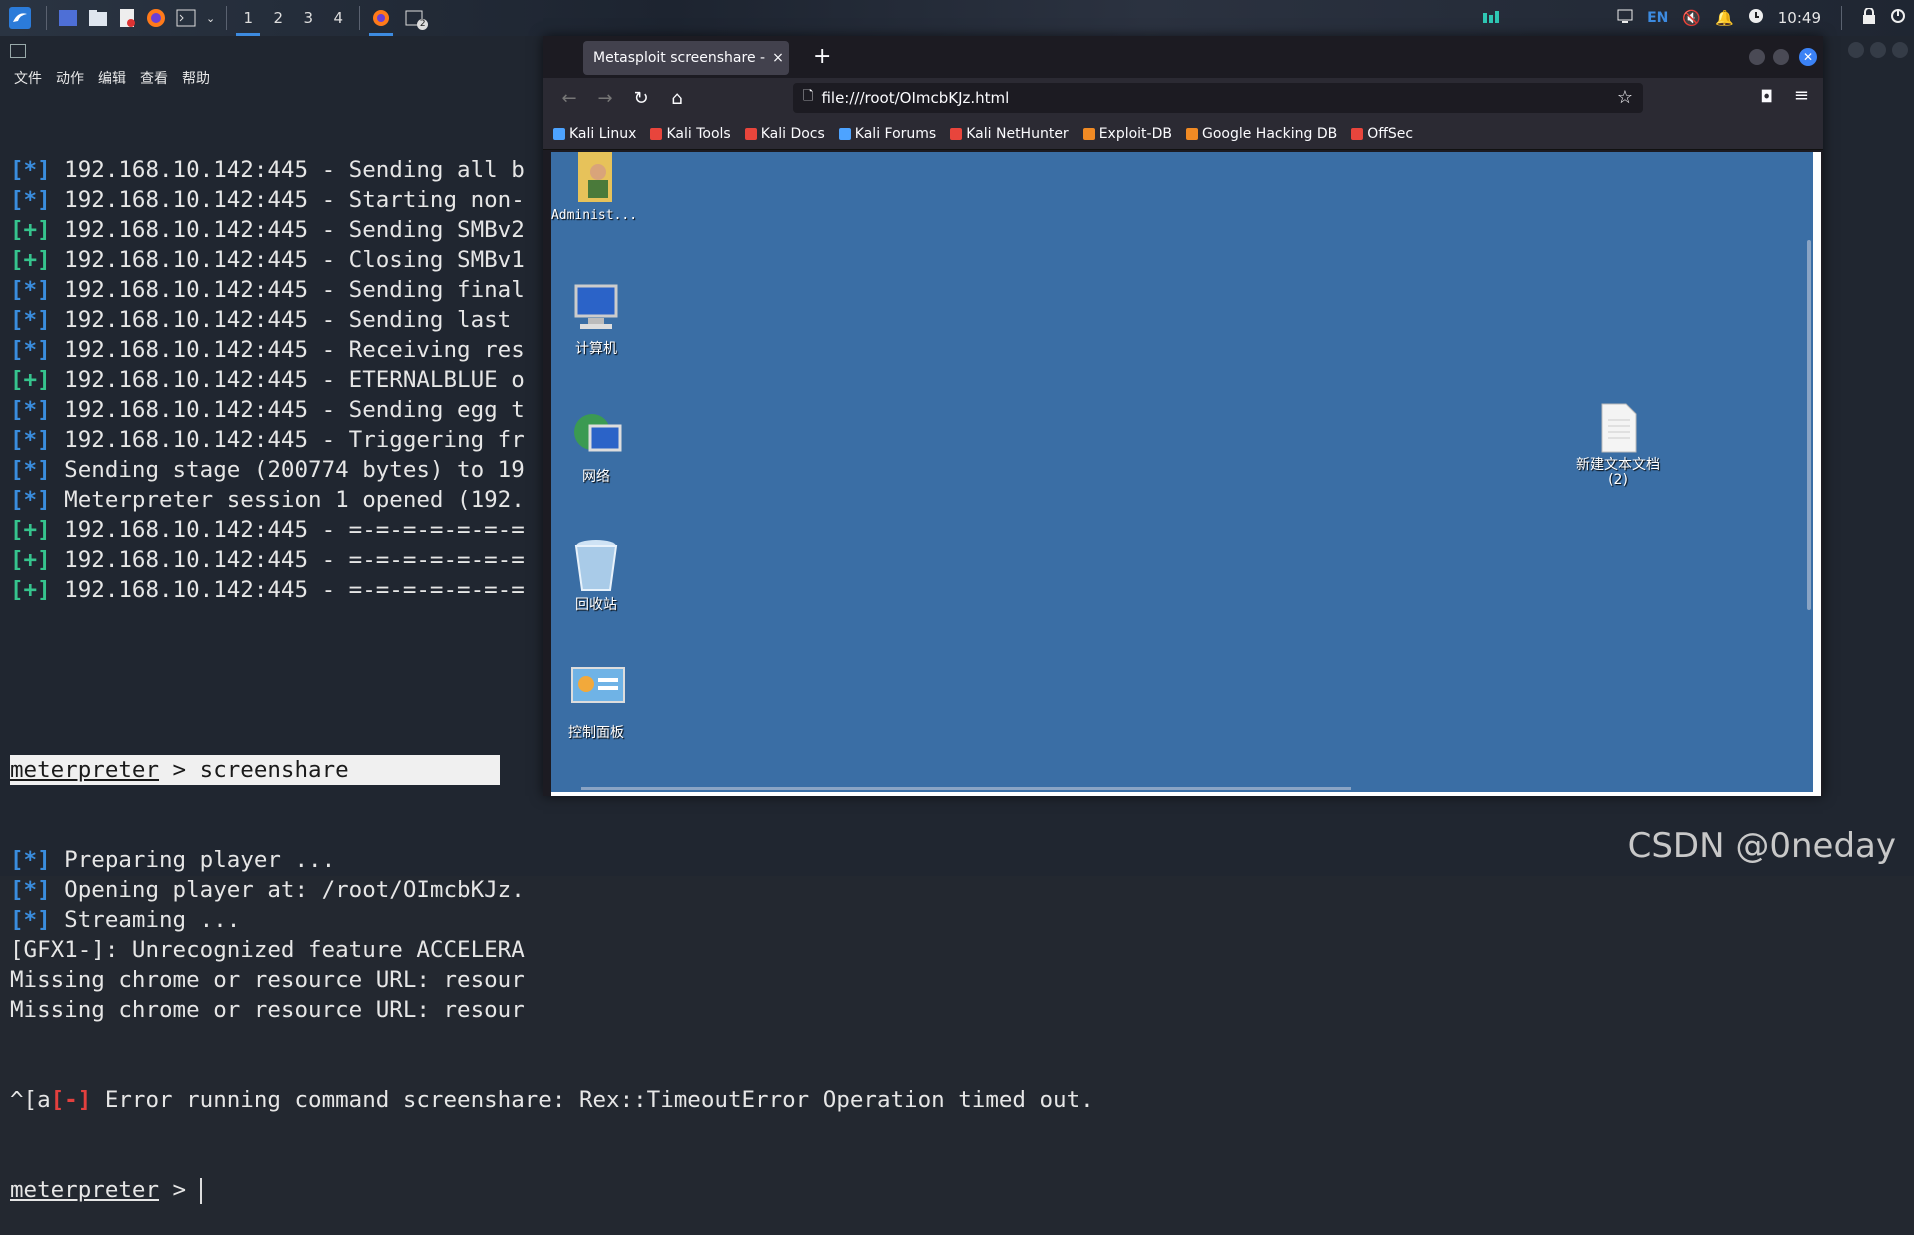 This screenshot has height=1235, width=1914. Describe the element at coordinates (1625, 18) in the screenshot. I see `display-icon` at that location.